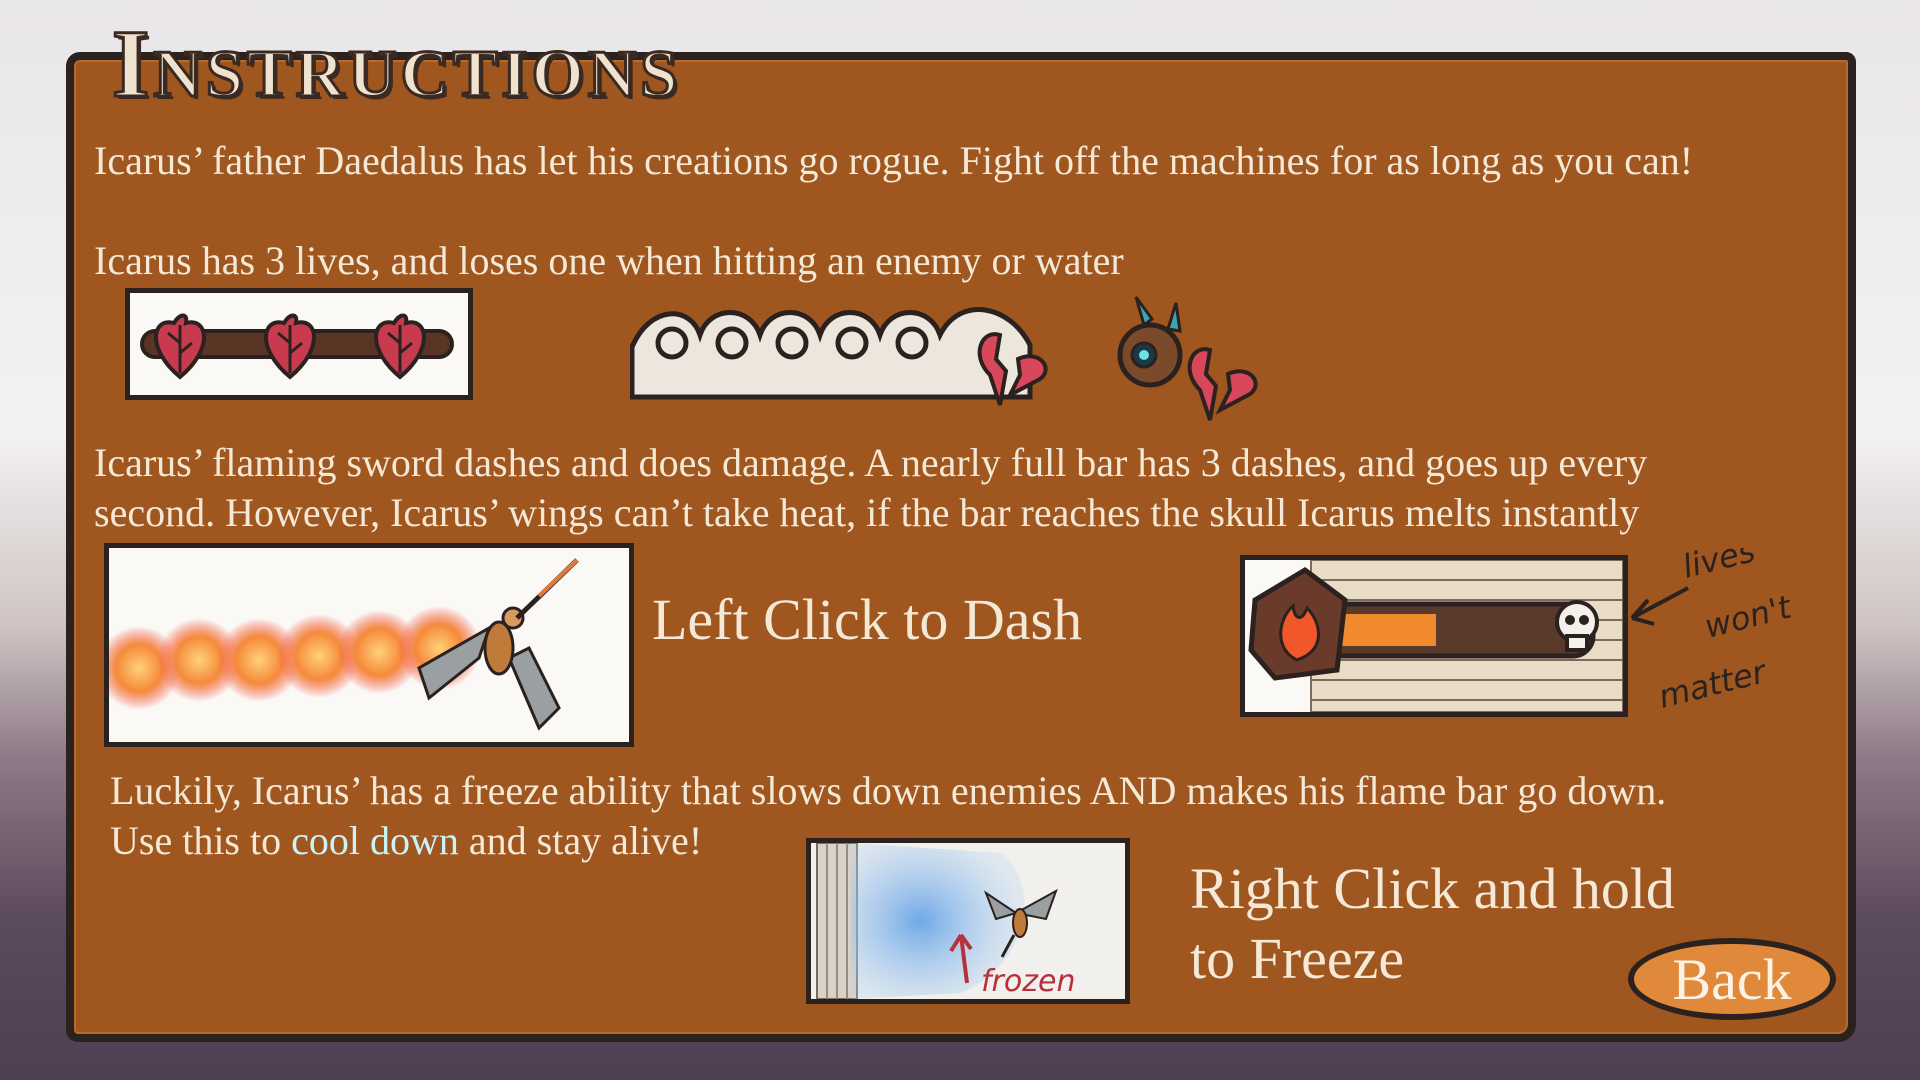 The width and height of the screenshot is (1920, 1080). I want to click on flame-bar-card, so click(1434, 636).